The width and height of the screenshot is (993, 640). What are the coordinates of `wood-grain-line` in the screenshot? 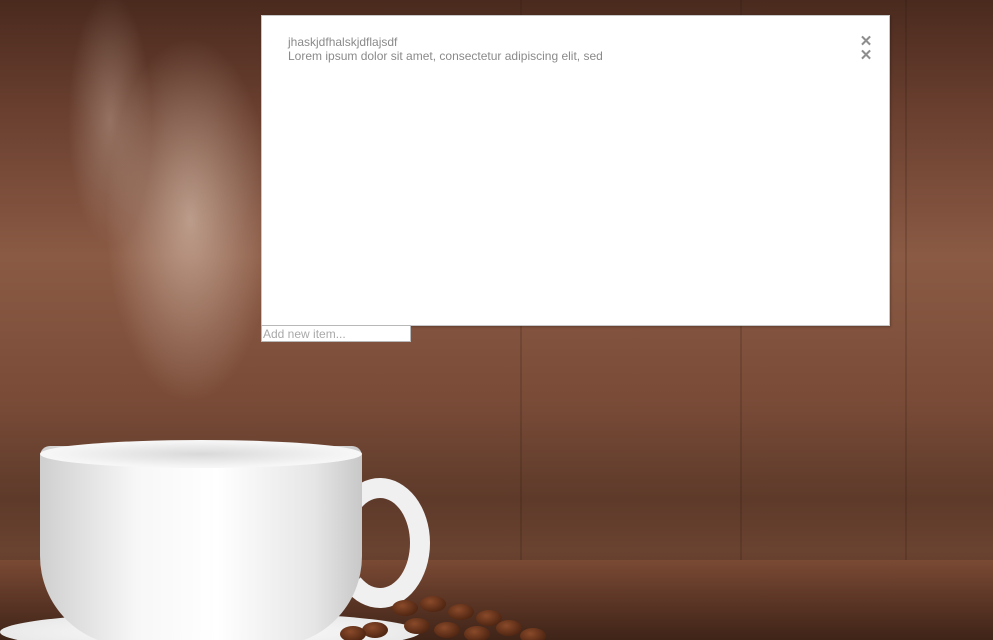 It's located at (906, 280).